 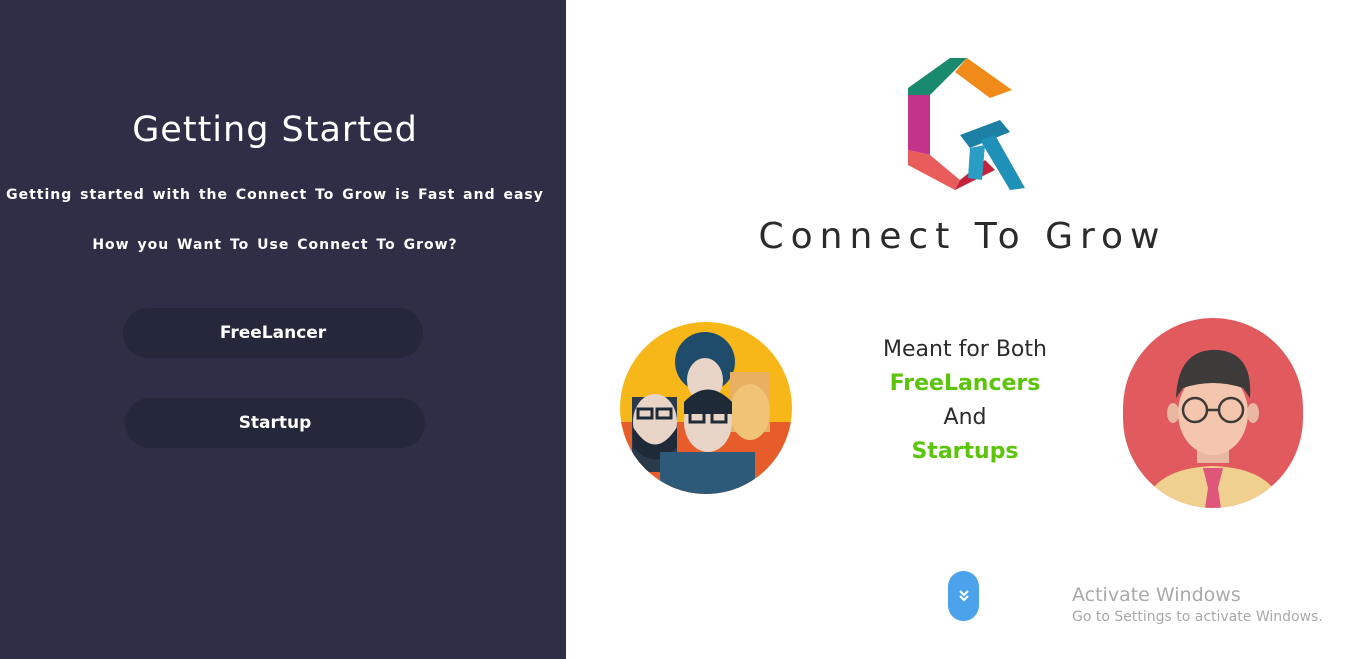 I want to click on scroll-down-button, so click(x=963, y=596).